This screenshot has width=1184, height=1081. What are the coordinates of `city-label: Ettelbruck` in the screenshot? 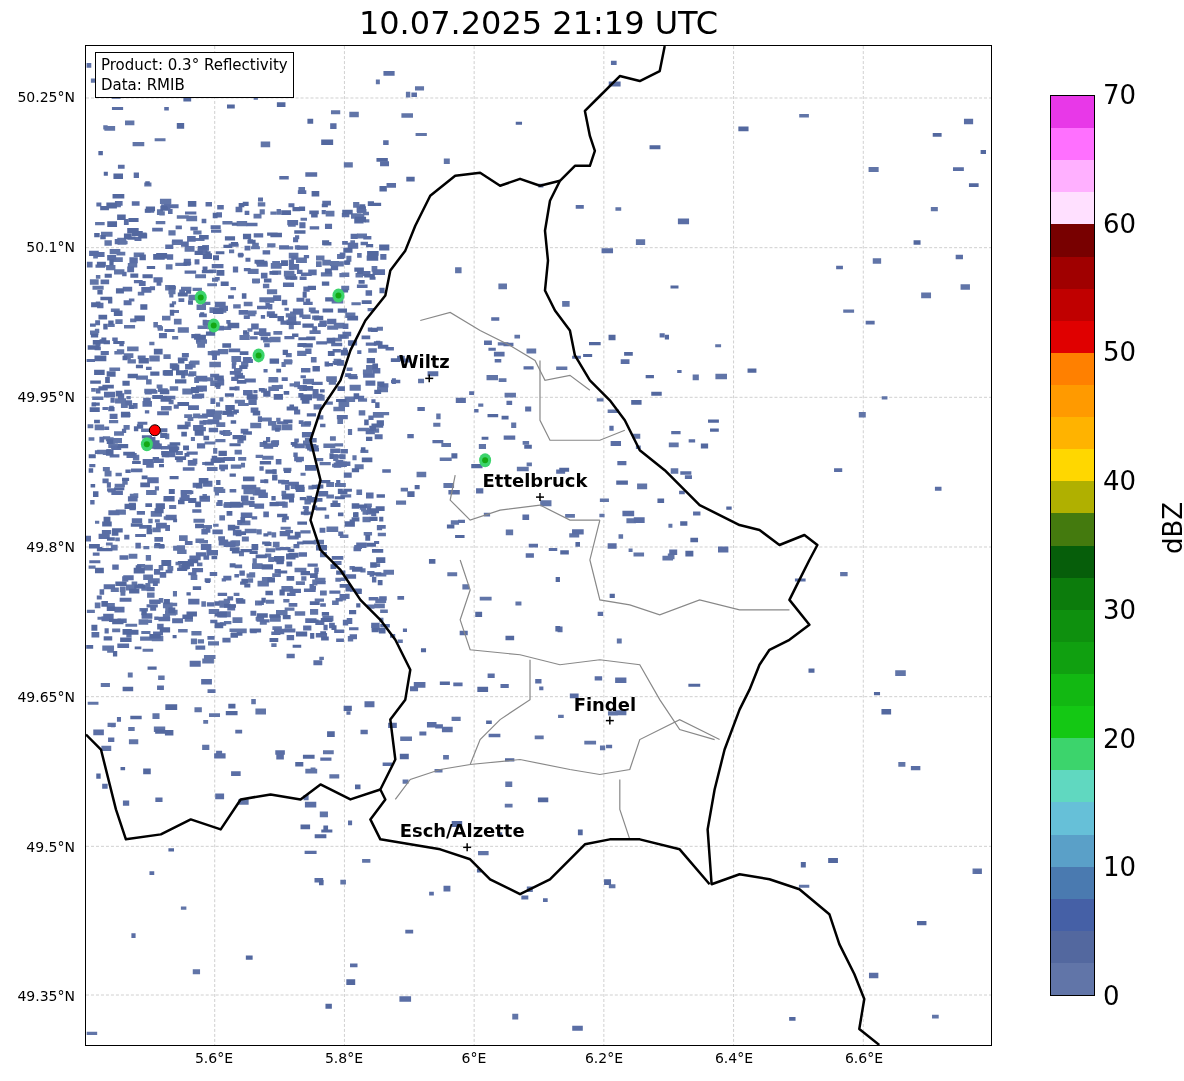 It's located at (535, 481).